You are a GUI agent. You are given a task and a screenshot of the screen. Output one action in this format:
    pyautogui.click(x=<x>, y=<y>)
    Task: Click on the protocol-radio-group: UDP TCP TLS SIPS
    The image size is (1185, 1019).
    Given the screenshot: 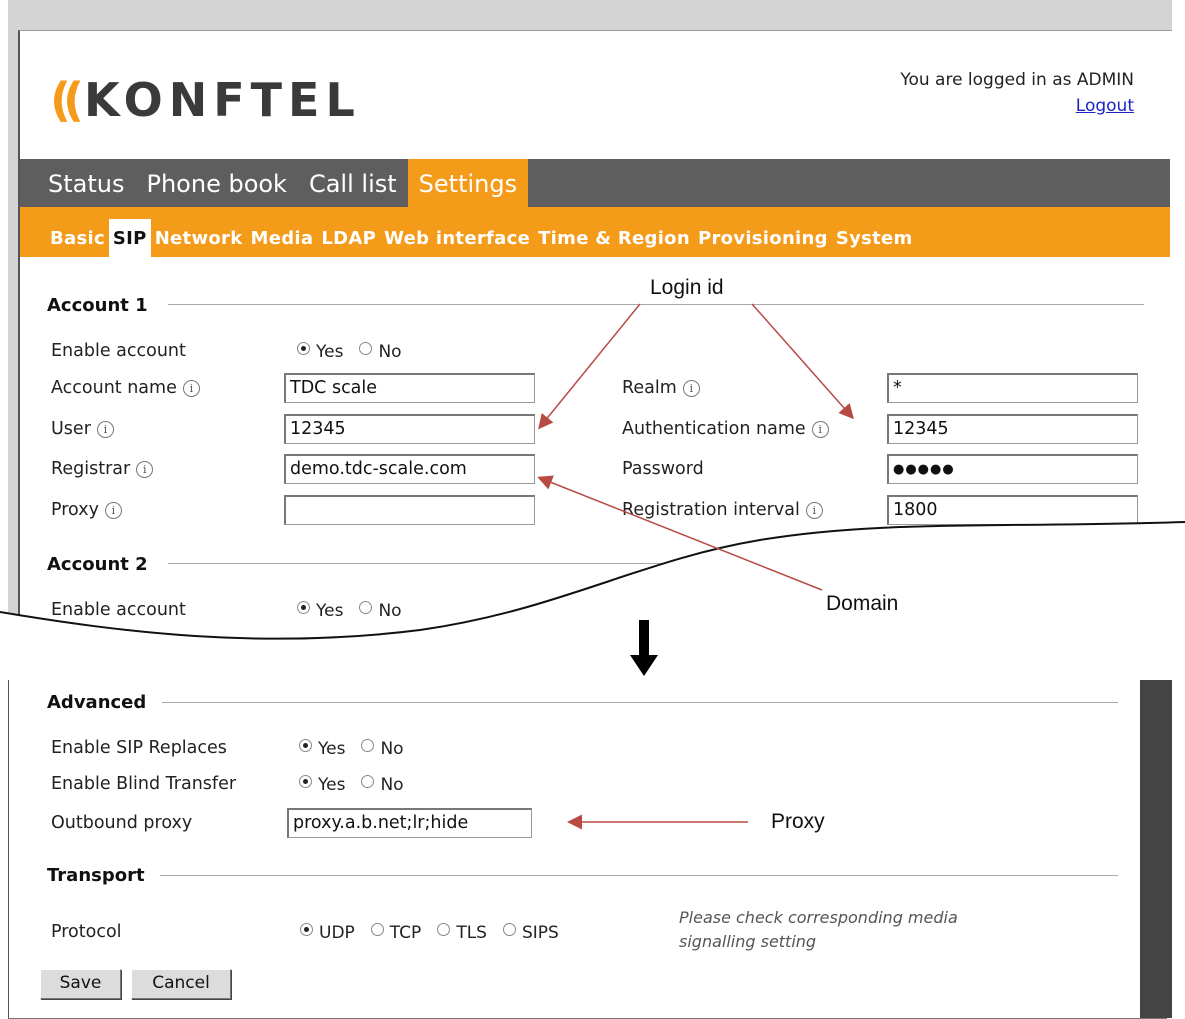 What is the action you would take?
    pyautogui.click(x=429, y=933)
    